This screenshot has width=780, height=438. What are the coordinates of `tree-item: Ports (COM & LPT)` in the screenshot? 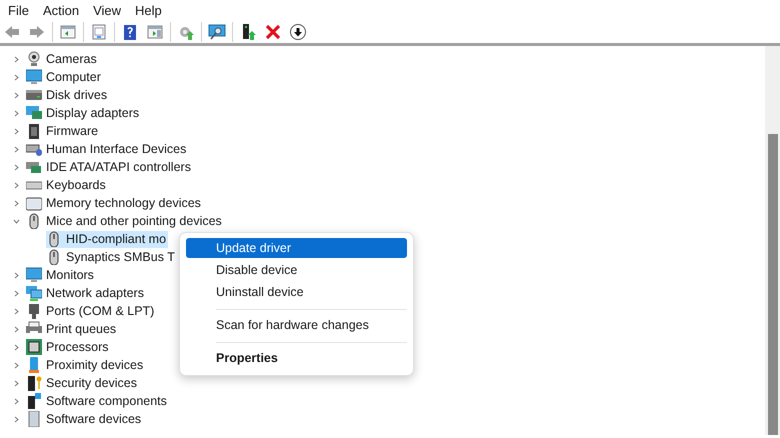 It's located at (91, 311).